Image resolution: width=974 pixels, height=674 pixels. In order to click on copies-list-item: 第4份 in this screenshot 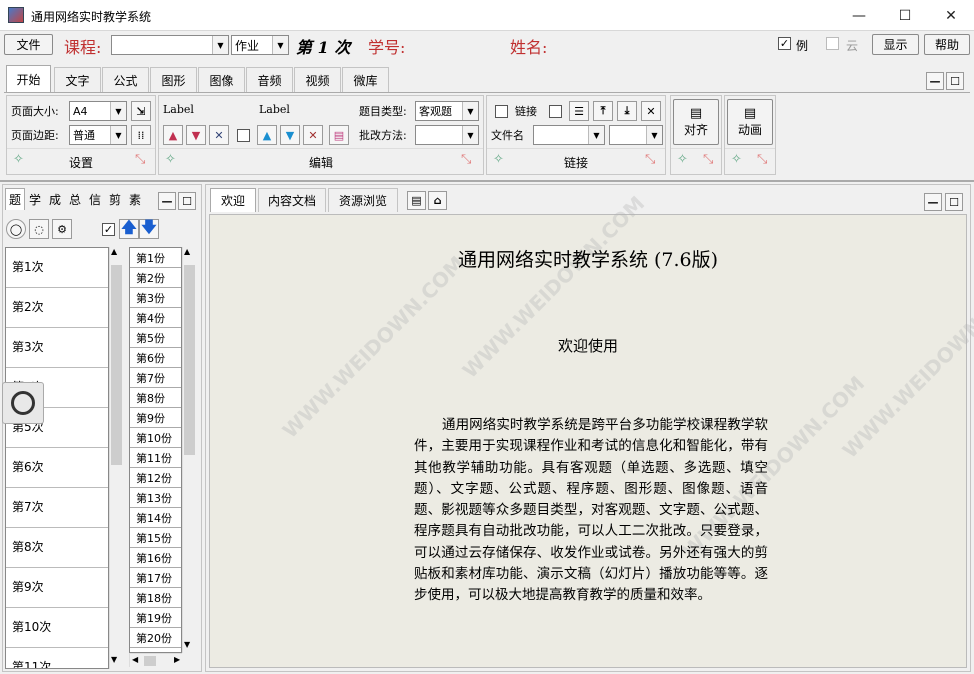, I will do `click(155, 318)`.